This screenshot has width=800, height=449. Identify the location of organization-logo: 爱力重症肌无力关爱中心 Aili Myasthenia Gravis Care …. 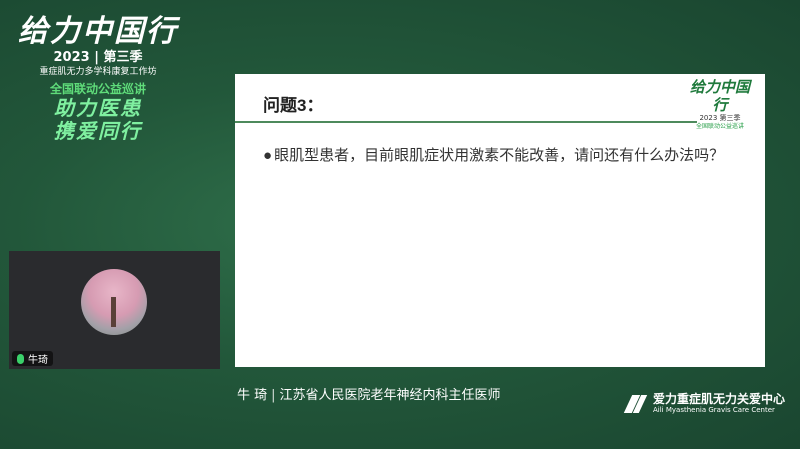
(705, 403).